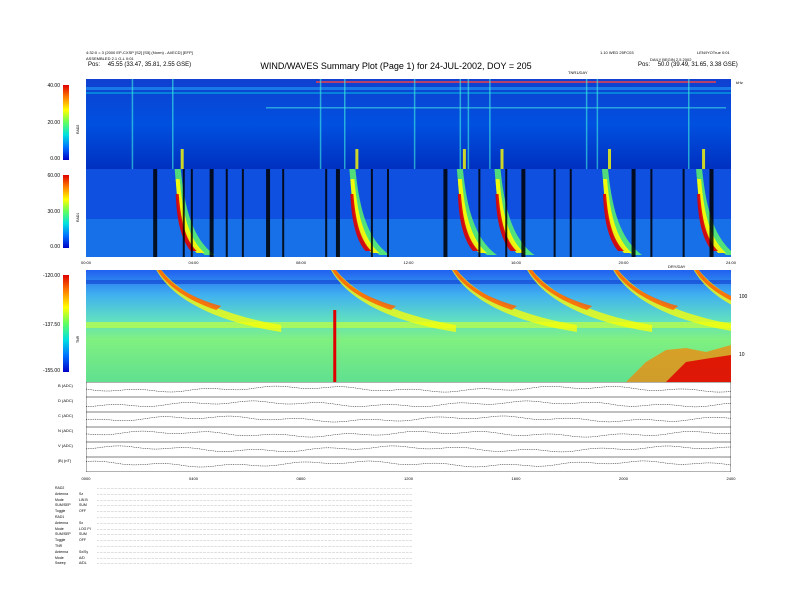 The height and width of the screenshot is (612, 792). What do you see at coordinates (66, 430) in the screenshot?
I see `aux-label-3: N (ADC)` at bounding box center [66, 430].